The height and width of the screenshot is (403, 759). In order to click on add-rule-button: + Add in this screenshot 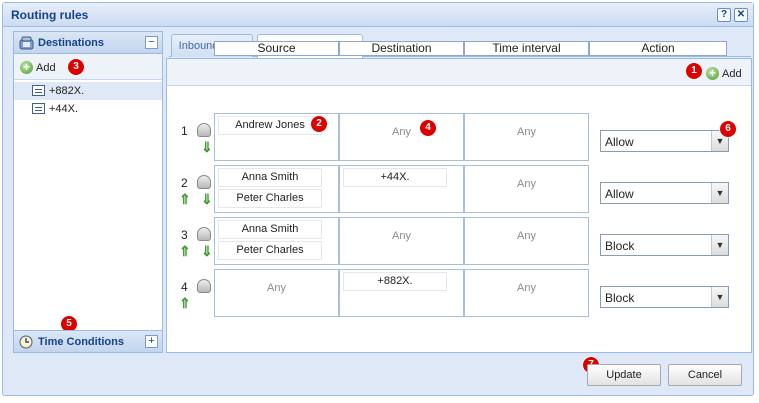, I will do `click(724, 73)`.